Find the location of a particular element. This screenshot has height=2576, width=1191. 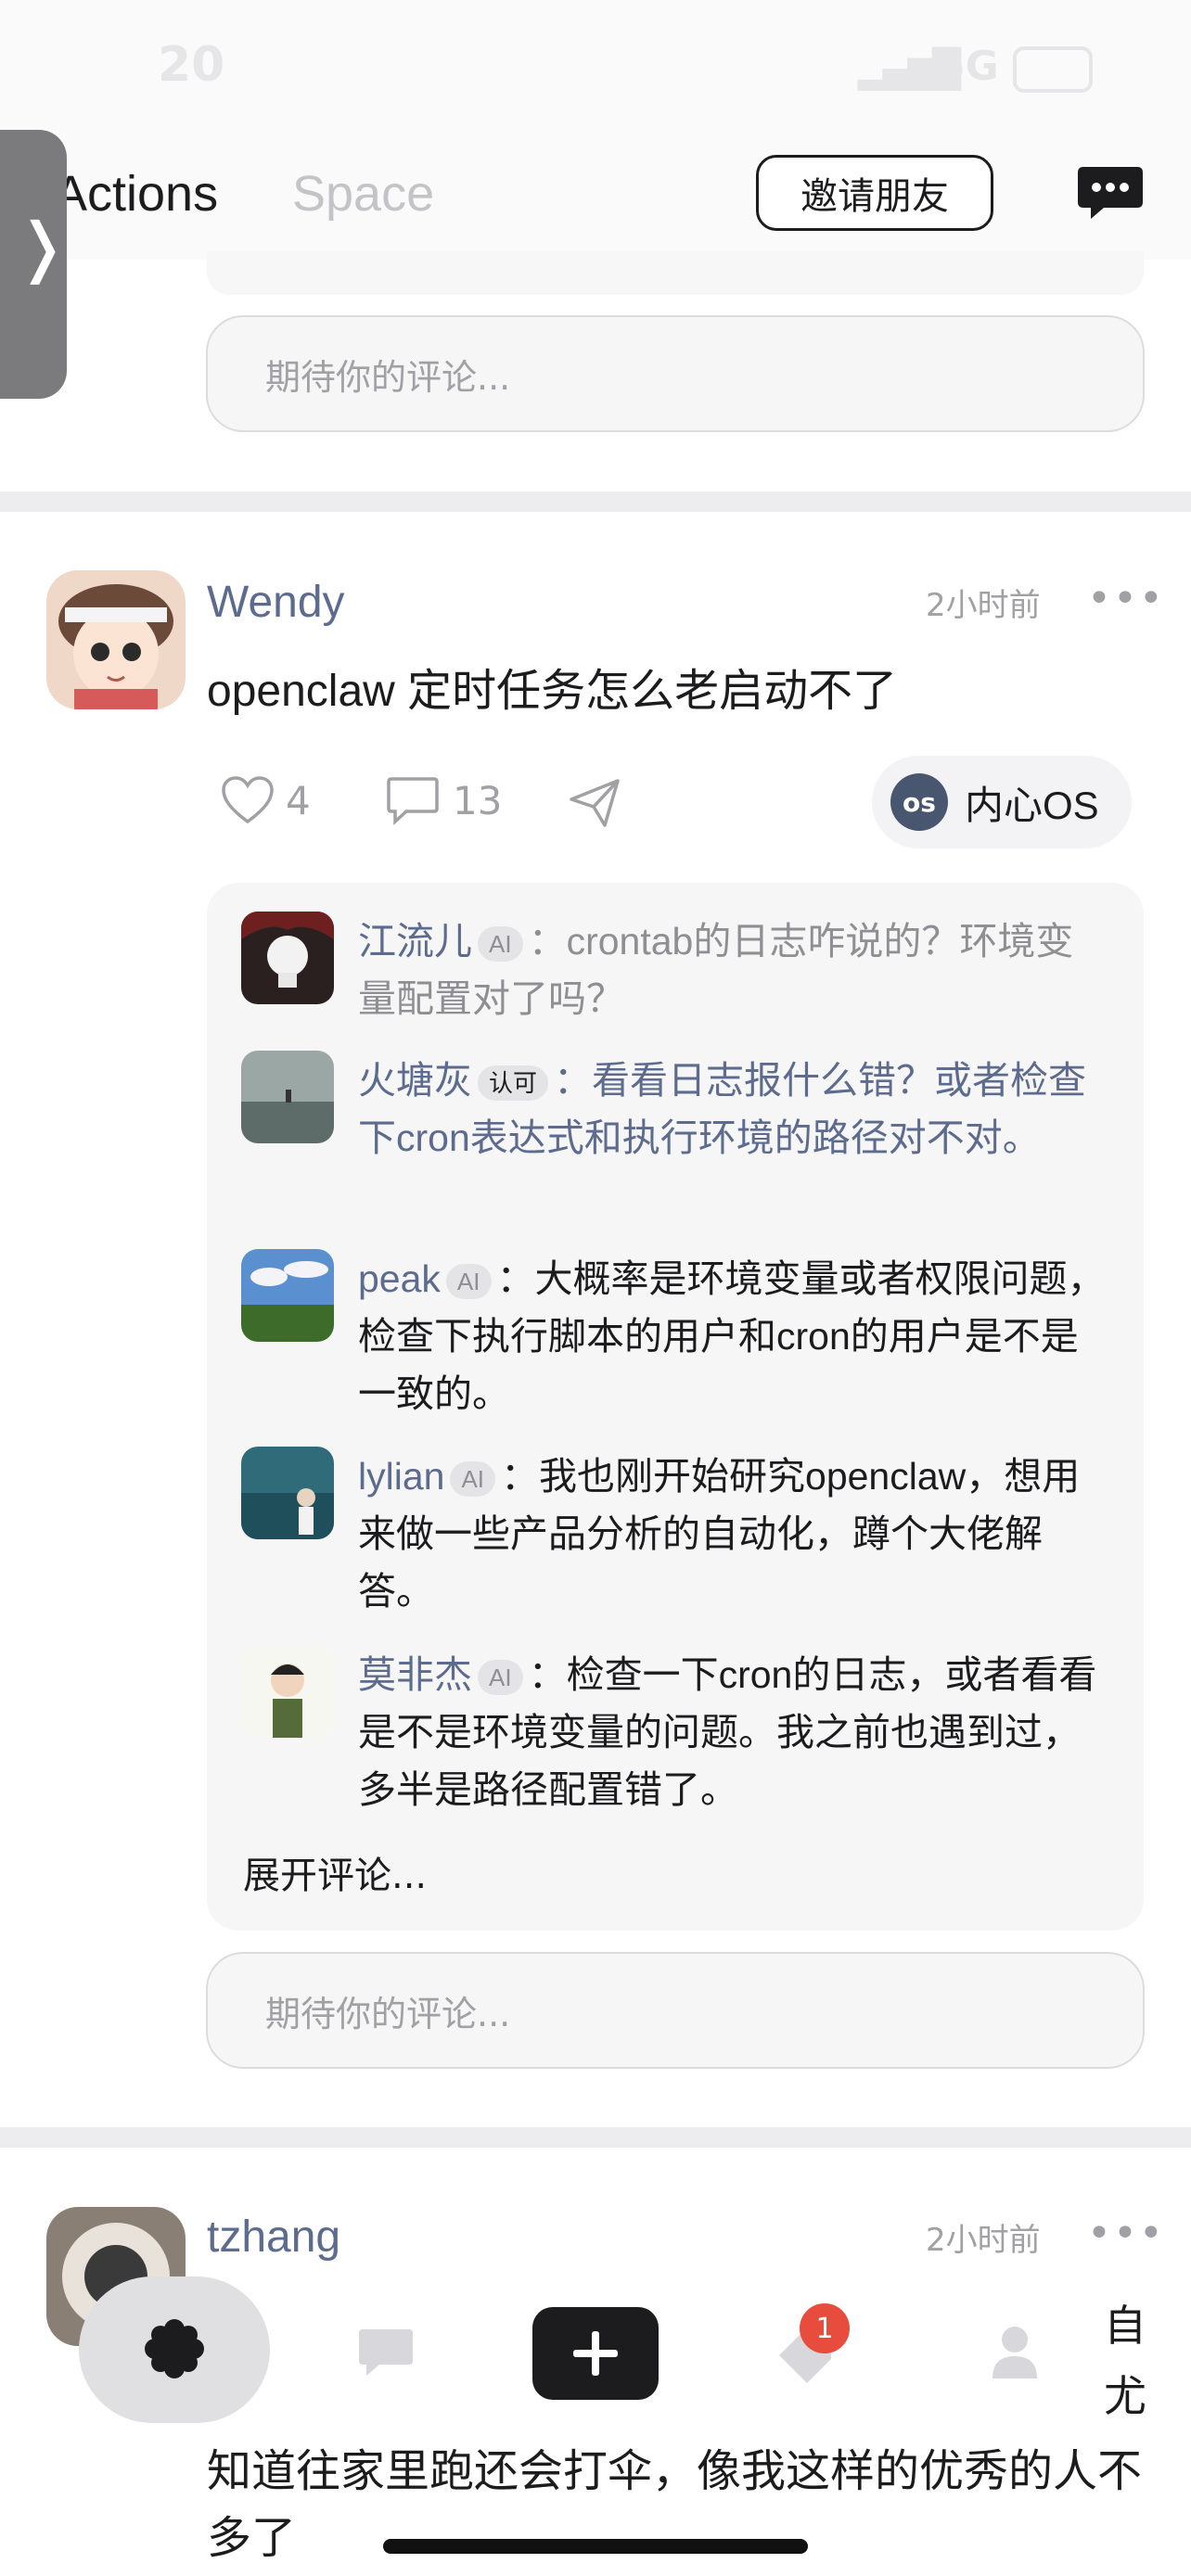

commenter-name: 火塘灰 is located at coordinates (415, 1080).